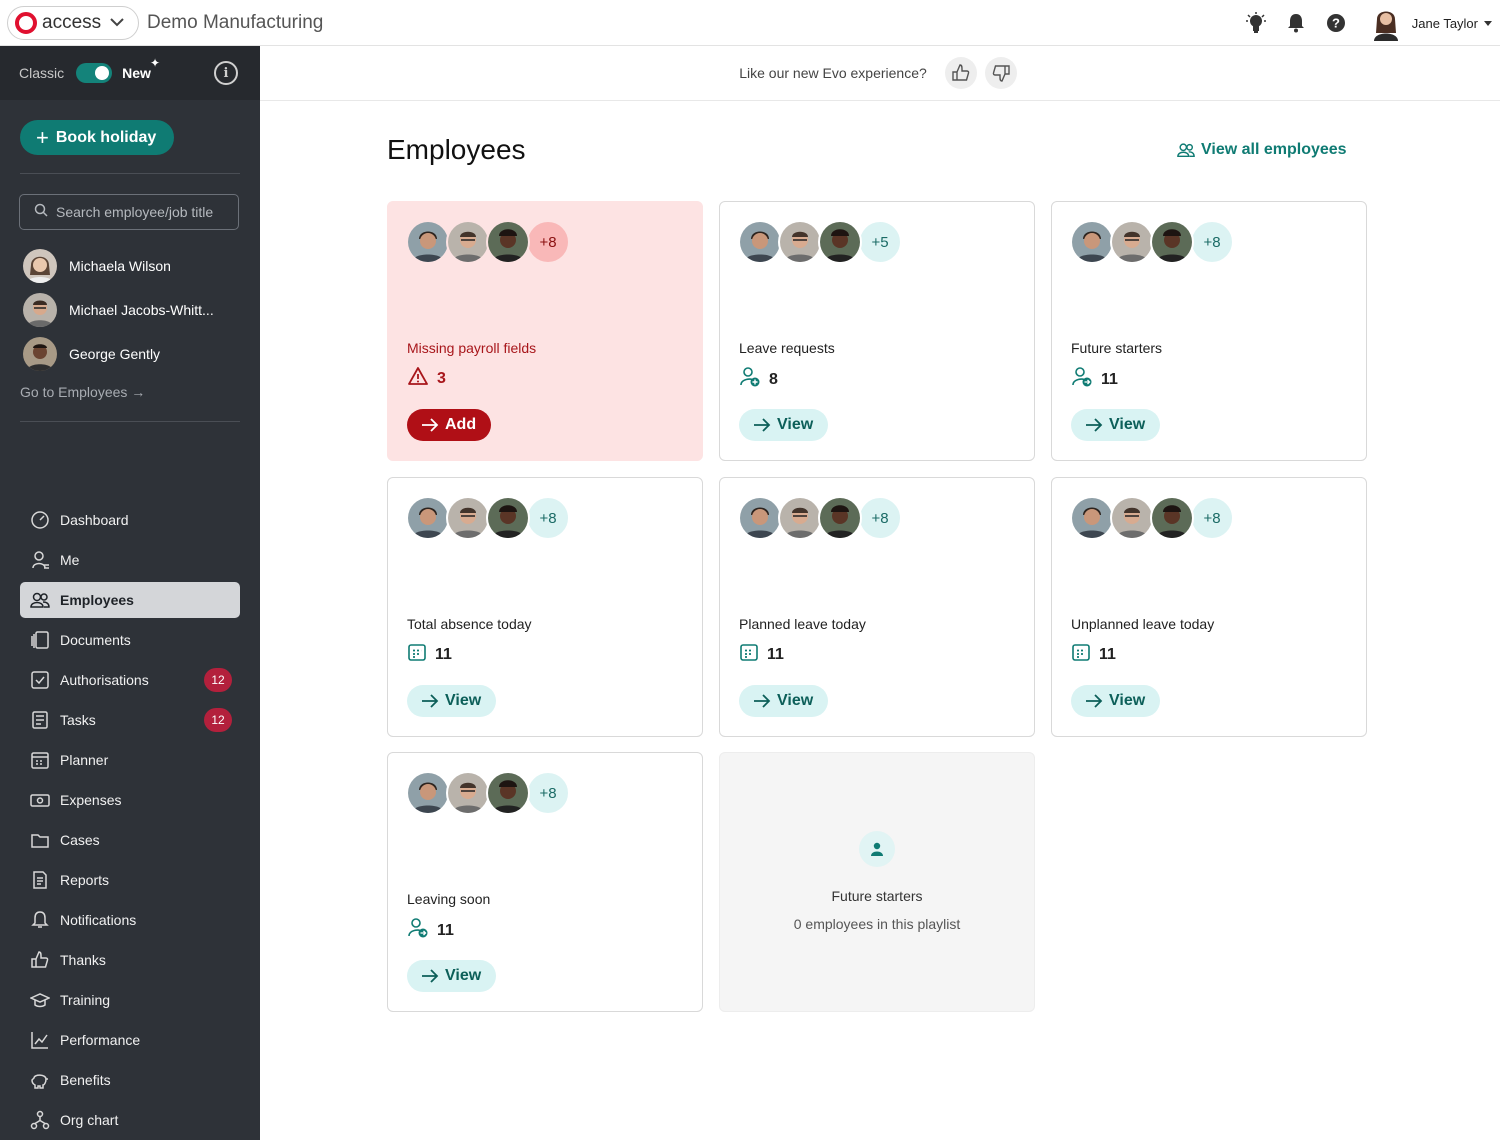 The height and width of the screenshot is (1140, 1500). I want to click on thumbs-up-button, so click(960, 73).